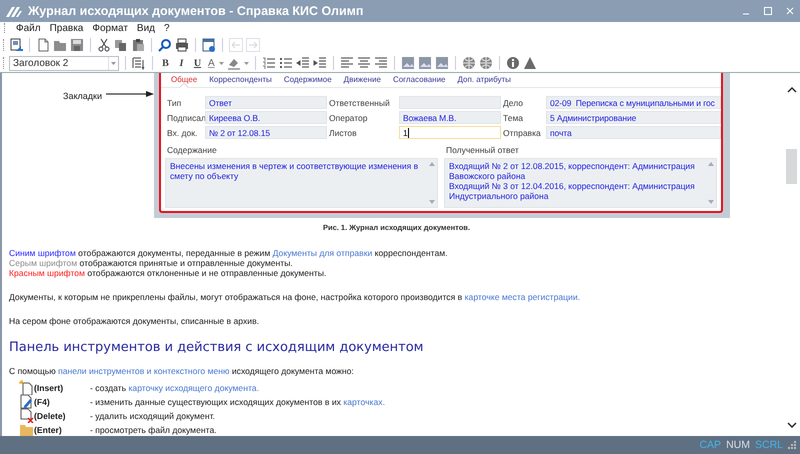 This screenshot has width=800, height=454. I want to click on paragraph: На сером фоне отображаются документы, списанные в архив., so click(134, 321).